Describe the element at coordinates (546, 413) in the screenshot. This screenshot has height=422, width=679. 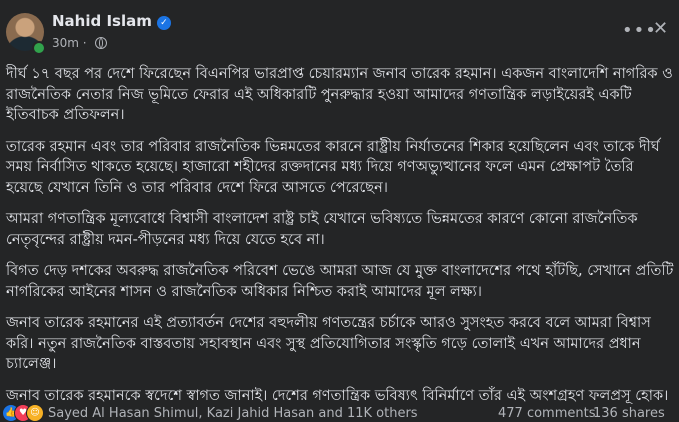
I see `comments-count: 477 comments` at that location.